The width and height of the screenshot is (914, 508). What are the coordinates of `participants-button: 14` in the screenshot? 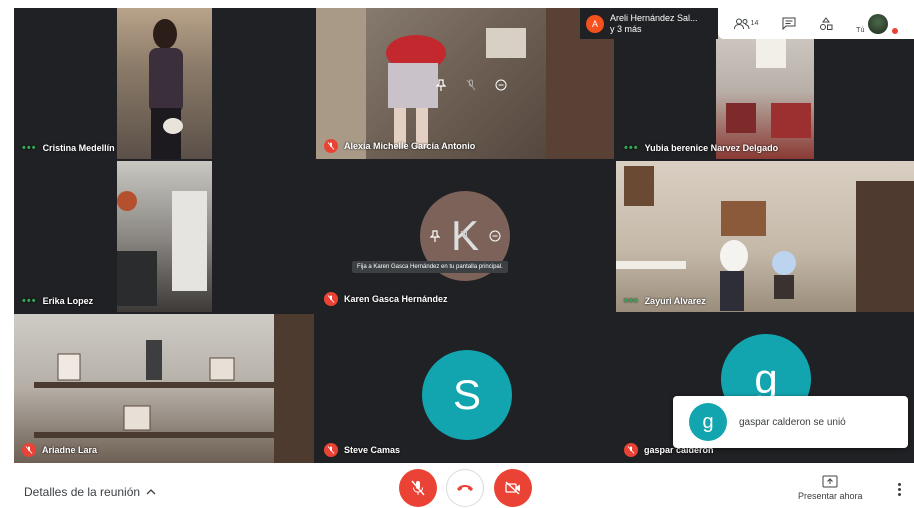 It's located at (746, 24).